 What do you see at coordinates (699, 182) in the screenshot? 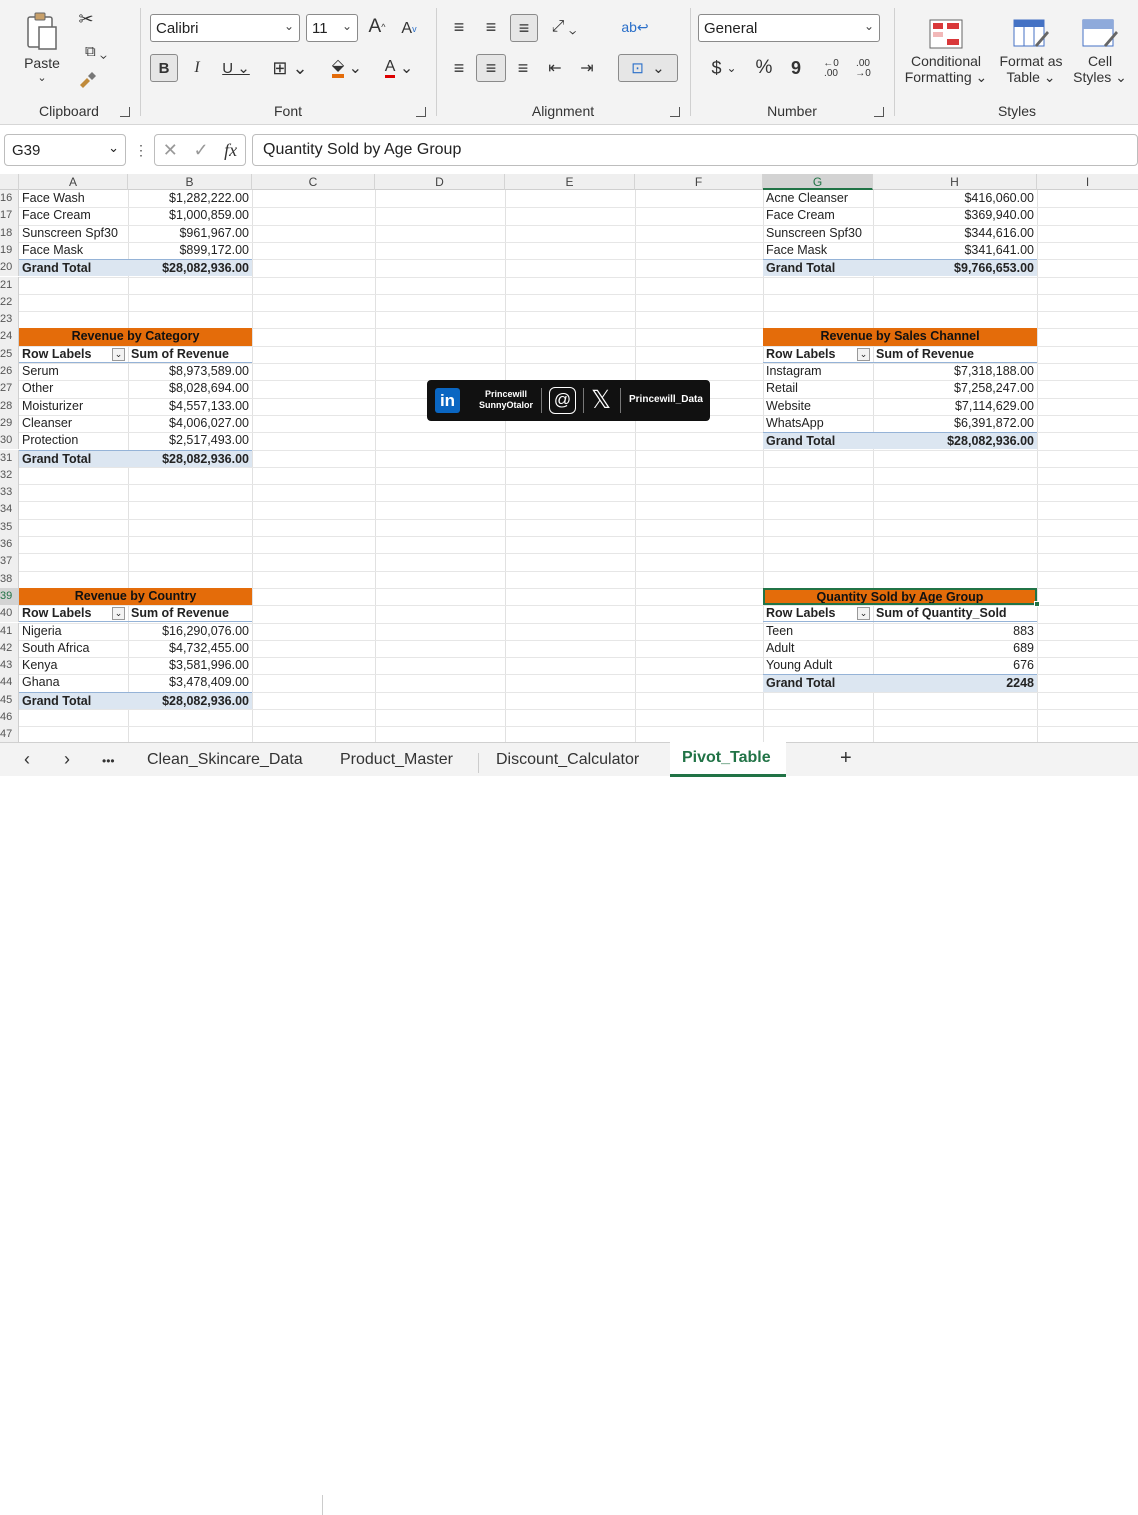
I see `column-header: F` at bounding box center [699, 182].